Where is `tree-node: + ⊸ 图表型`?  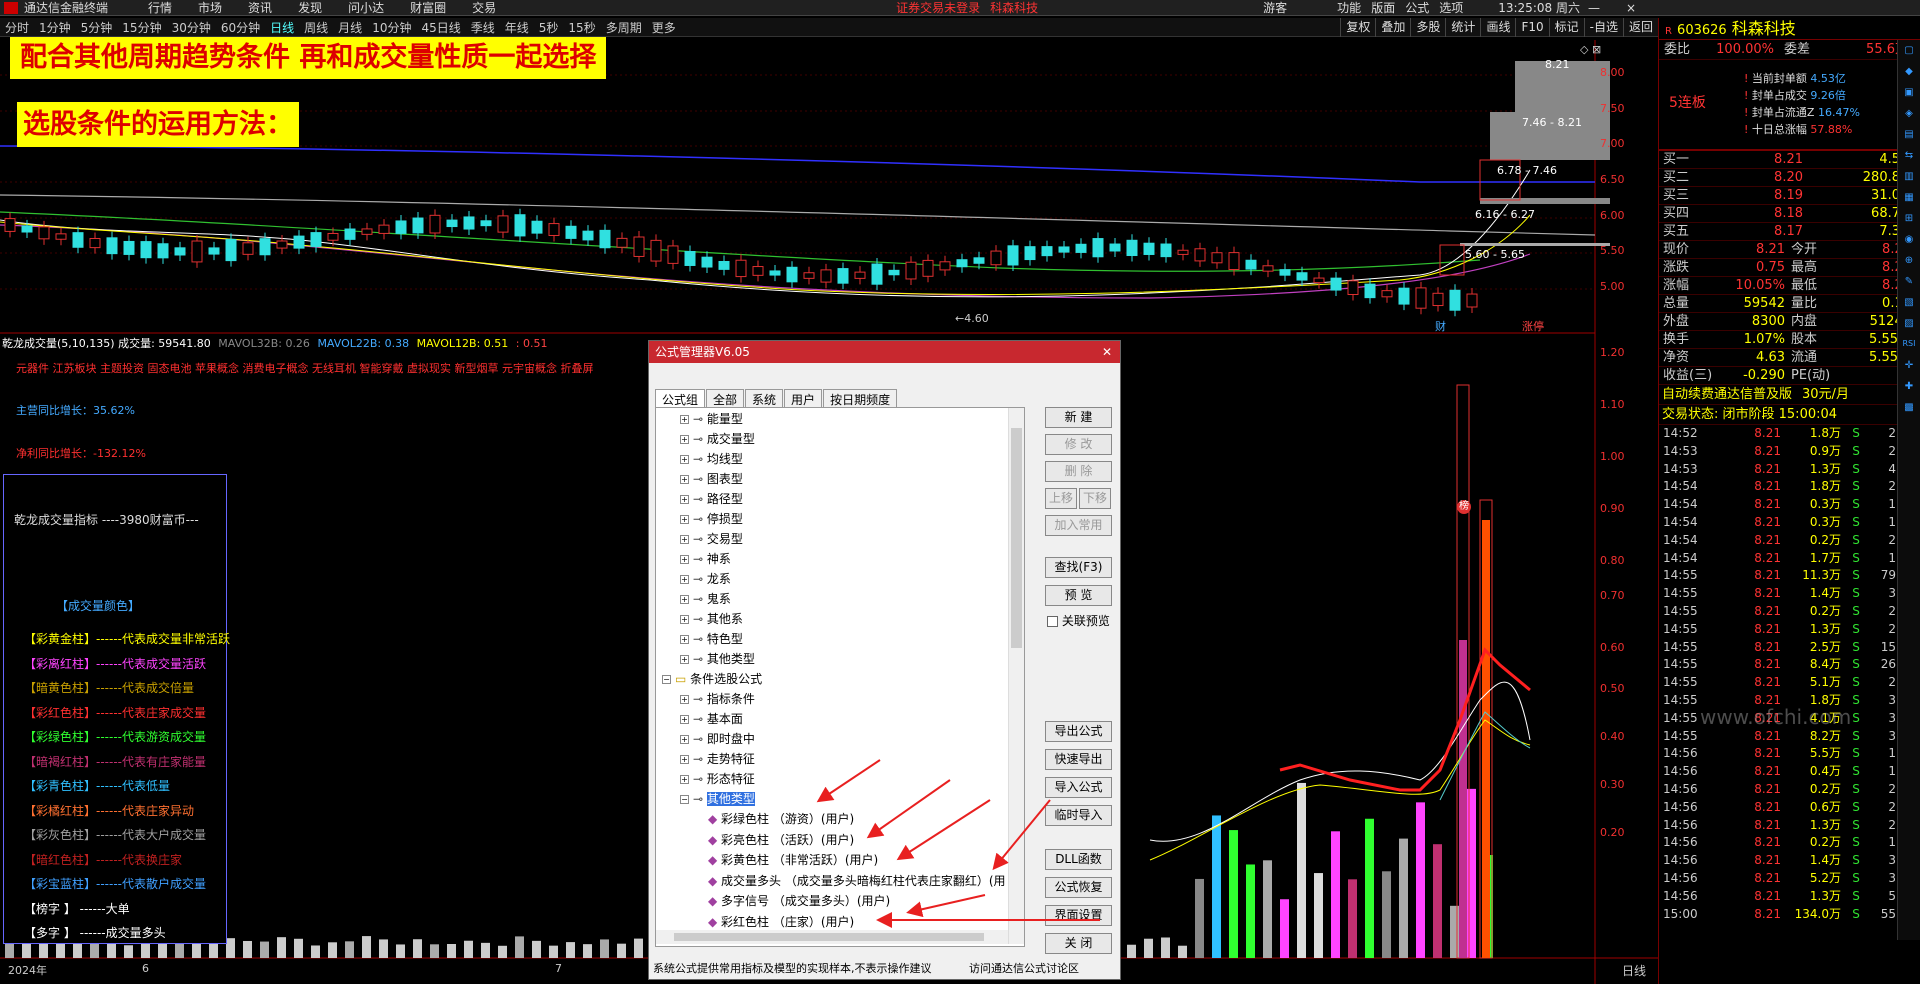 tree-node: + ⊸ 图表型 is located at coordinates (711, 479).